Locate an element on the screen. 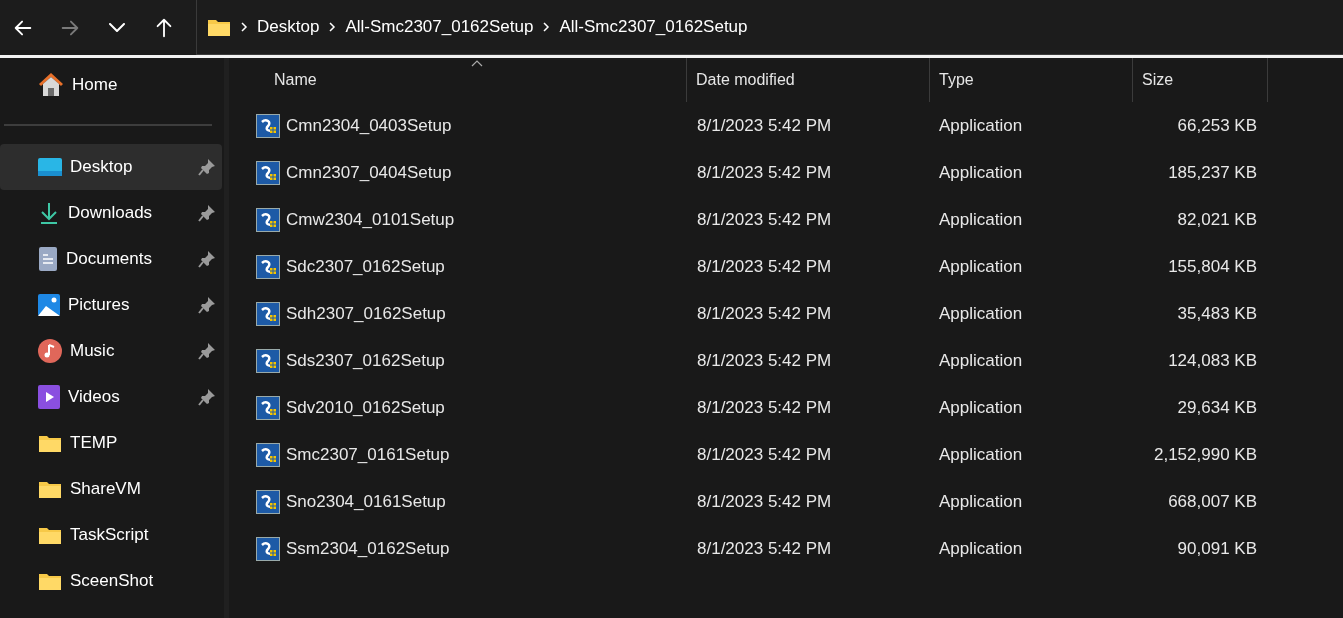 The image size is (1343, 618). size-cell: 90,091 KB is located at coordinates (1217, 548).